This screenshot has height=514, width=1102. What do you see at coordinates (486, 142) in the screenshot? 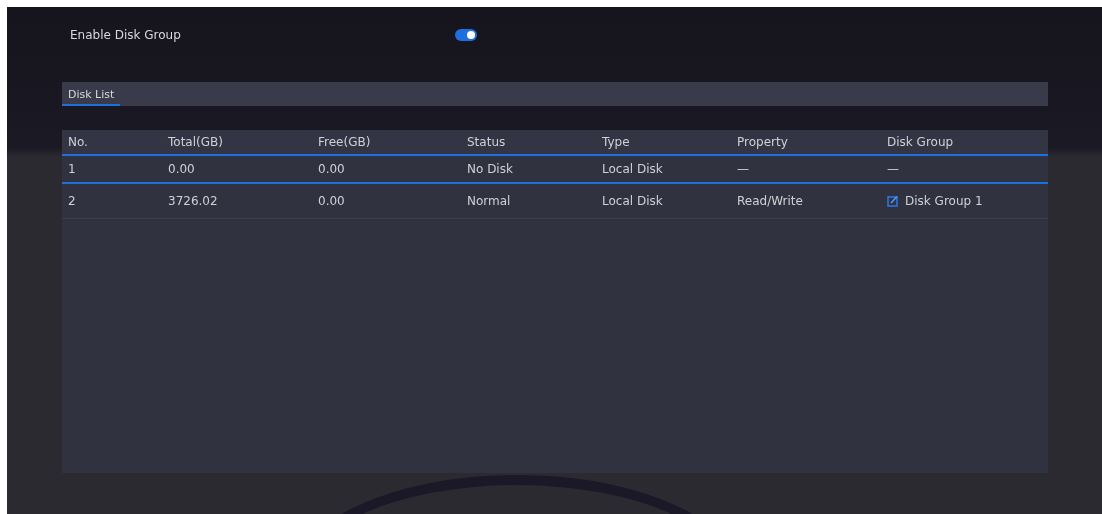
I see `column-header: Status` at bounding box center [486, 142].